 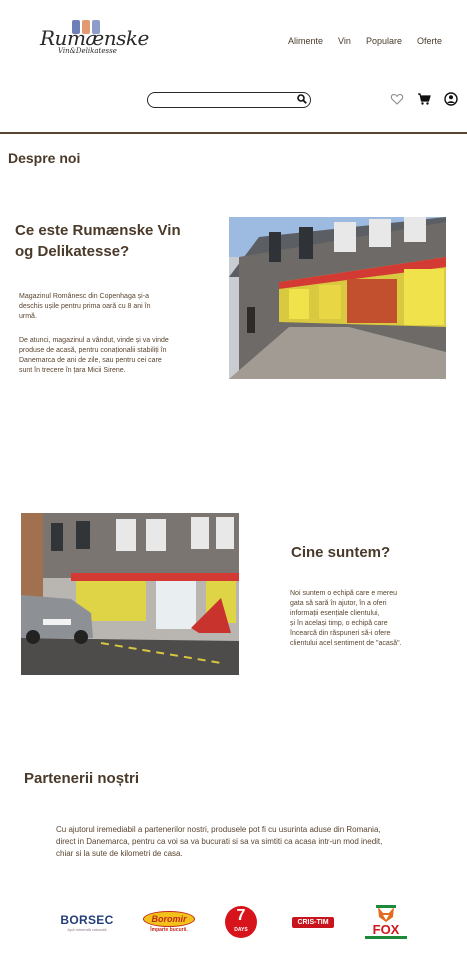 I want to click on partner-logo-7days: 7 DAYS, so click(x=241, y=922).